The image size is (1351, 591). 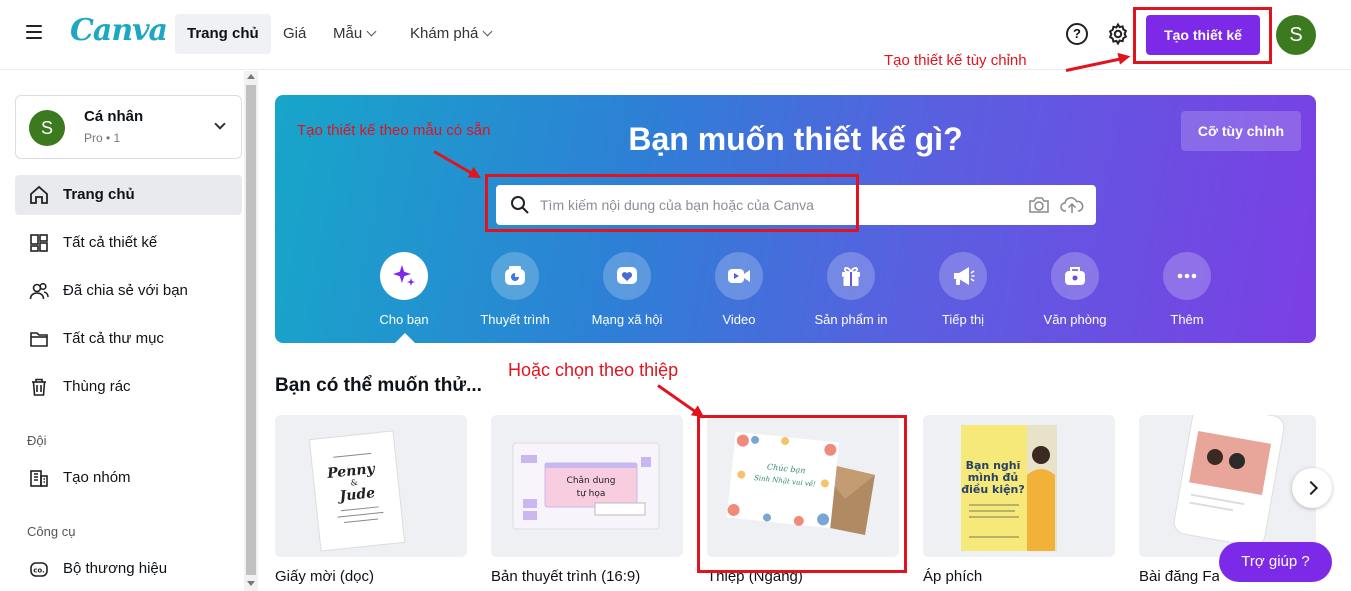 What do you see at coordinates (1179, 576) in the screenshot?
I see `template-card-label: Bài đăng Face` at bounding box center [1179, 576].